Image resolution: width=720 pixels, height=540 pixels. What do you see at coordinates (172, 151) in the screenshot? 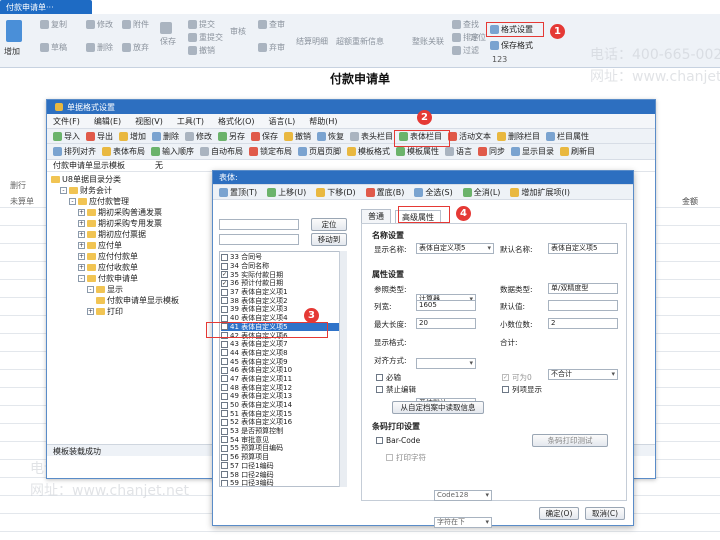
I see `tb2-button-2: 输入顺序` at bounding box center [172, 151].